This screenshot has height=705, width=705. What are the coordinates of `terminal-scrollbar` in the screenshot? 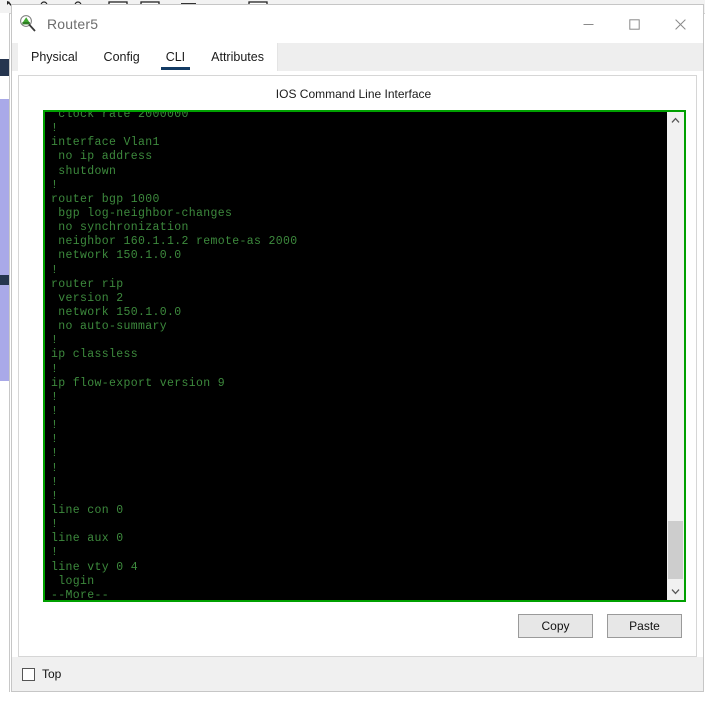 It's located at (675, 356).